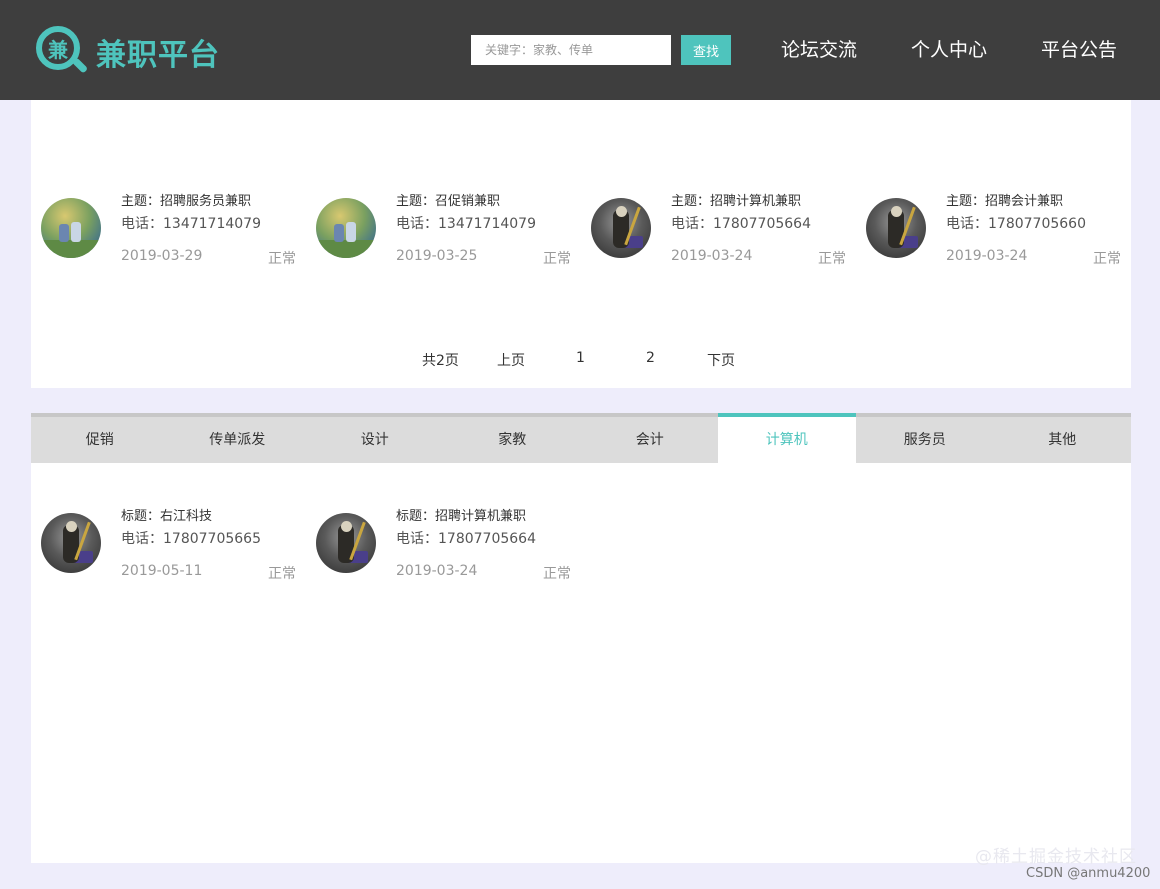 This screenshot has height=889, width=1160. Describe the element at coordinates (993, 236) in the screenshot. I see `job-card: 主题：招聘会计兼职 电话：17807705660 2019-03-24 正常` at that location.